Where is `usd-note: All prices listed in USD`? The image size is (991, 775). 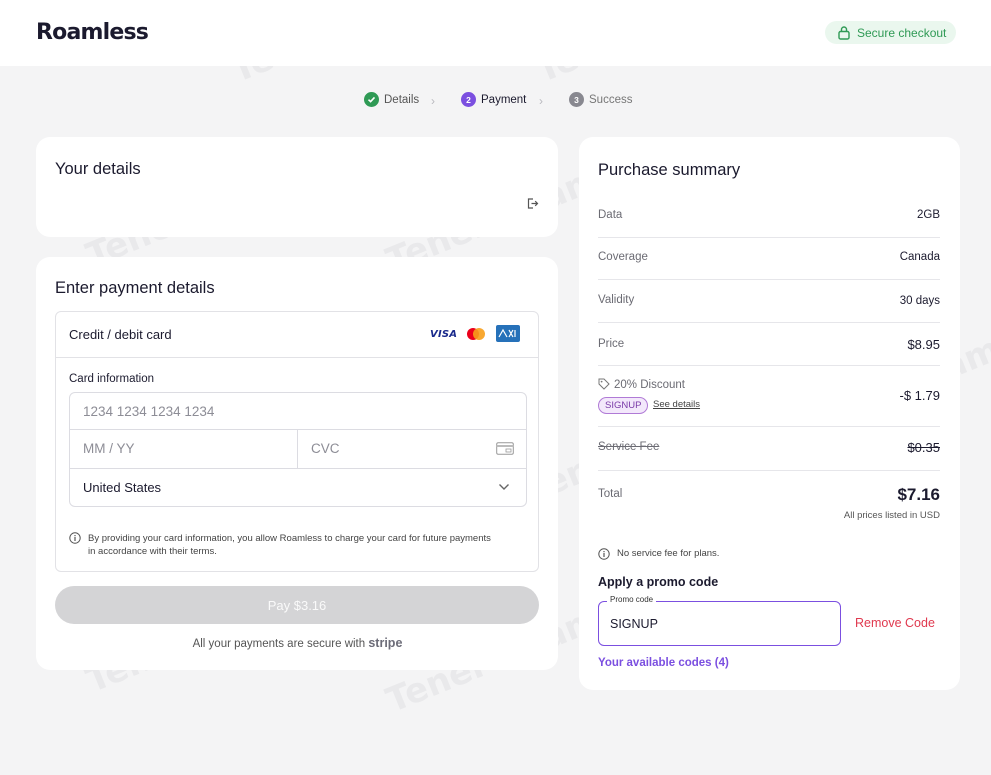 usd-note: All prices listed in USD is located at coordinates (891, 515).